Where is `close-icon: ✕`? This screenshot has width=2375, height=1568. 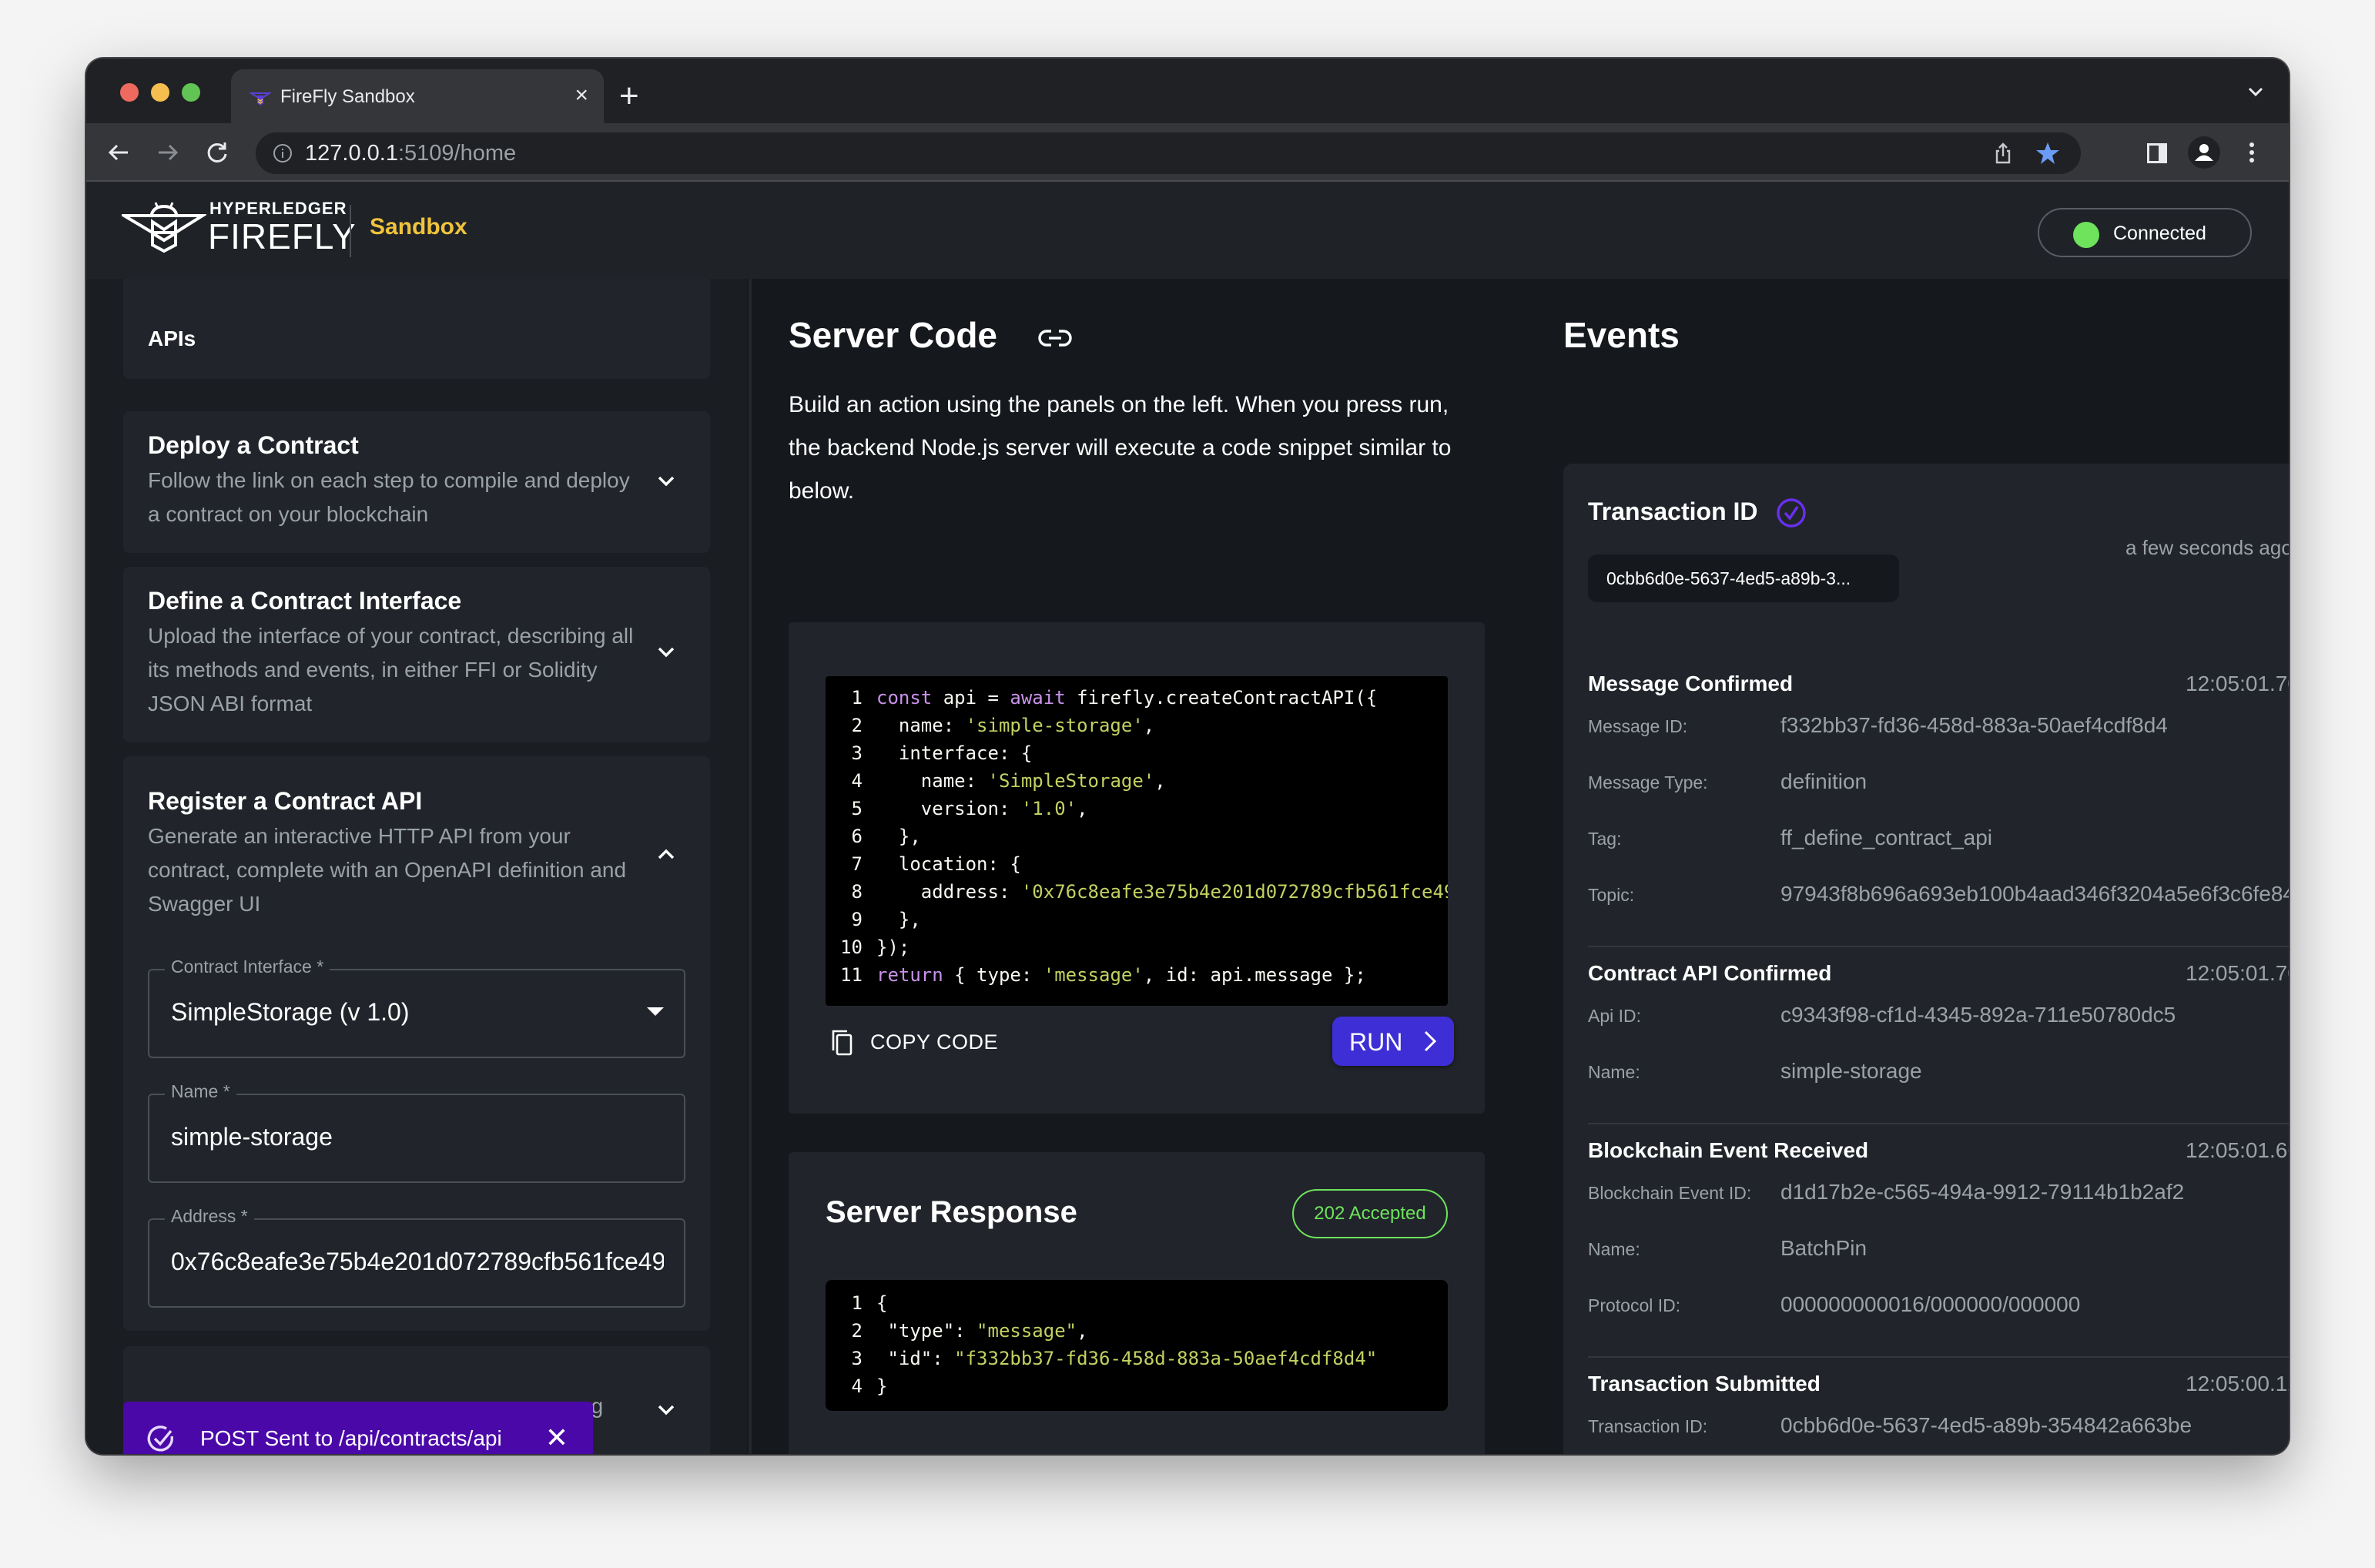
close-icon: ✕ is located at coordinates (557, 1438).